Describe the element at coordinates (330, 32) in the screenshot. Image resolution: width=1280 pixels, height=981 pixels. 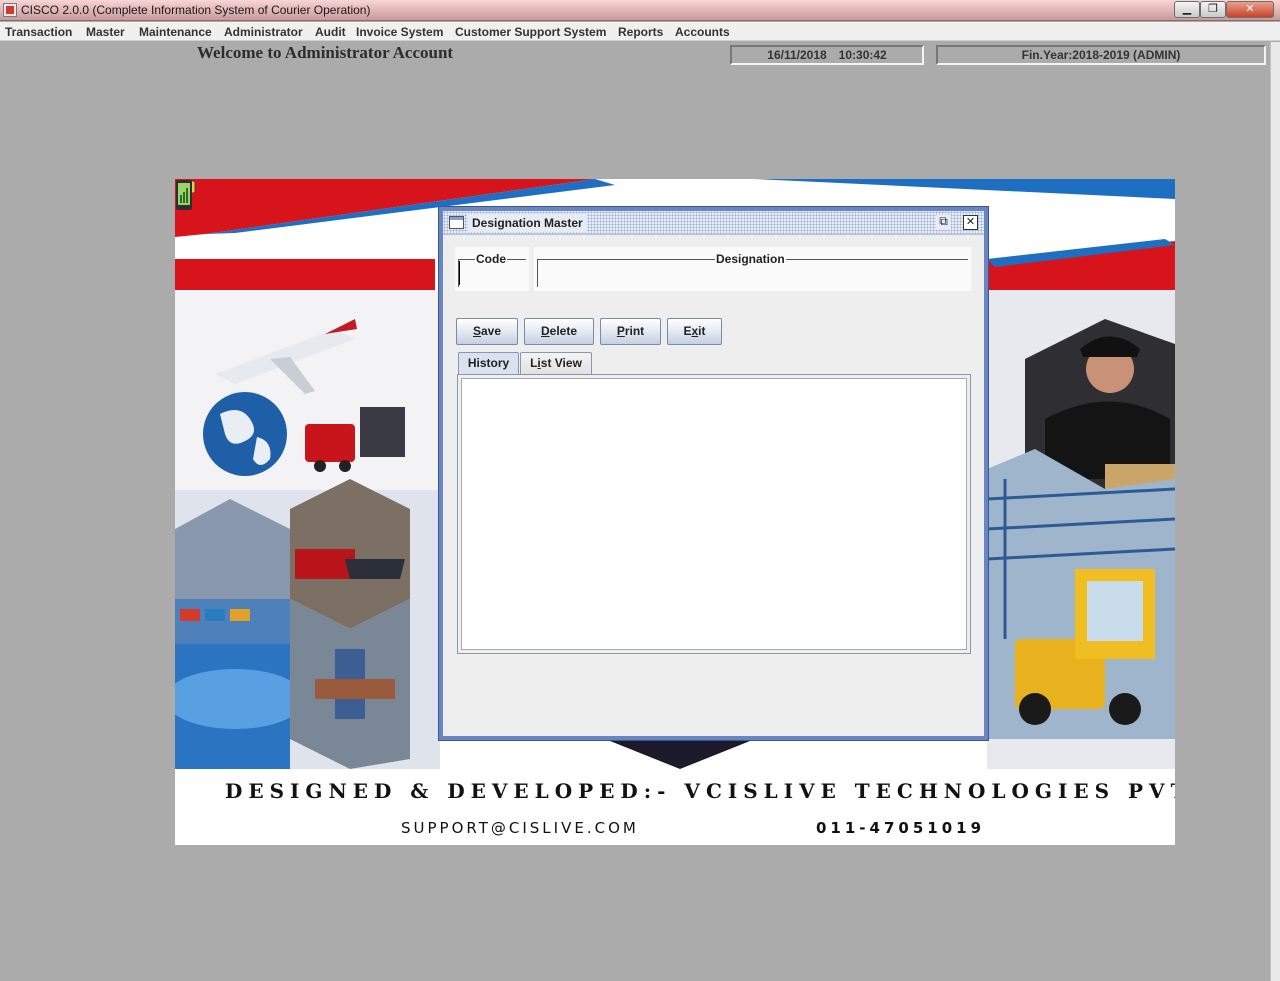
I see `menu-audit: Audit` at that location.